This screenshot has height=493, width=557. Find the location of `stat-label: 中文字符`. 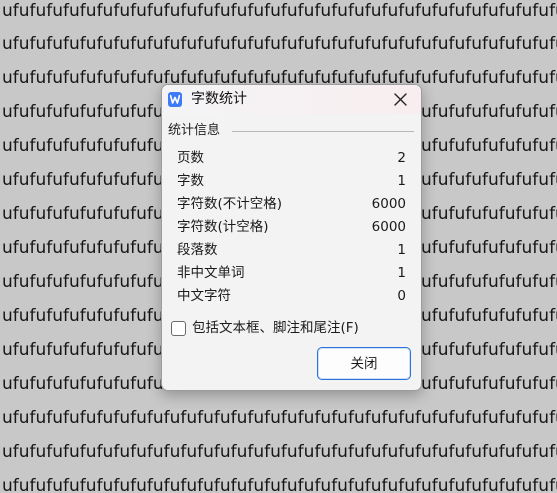

stat-label: 中文字符 is located at coordinates (204, 296).